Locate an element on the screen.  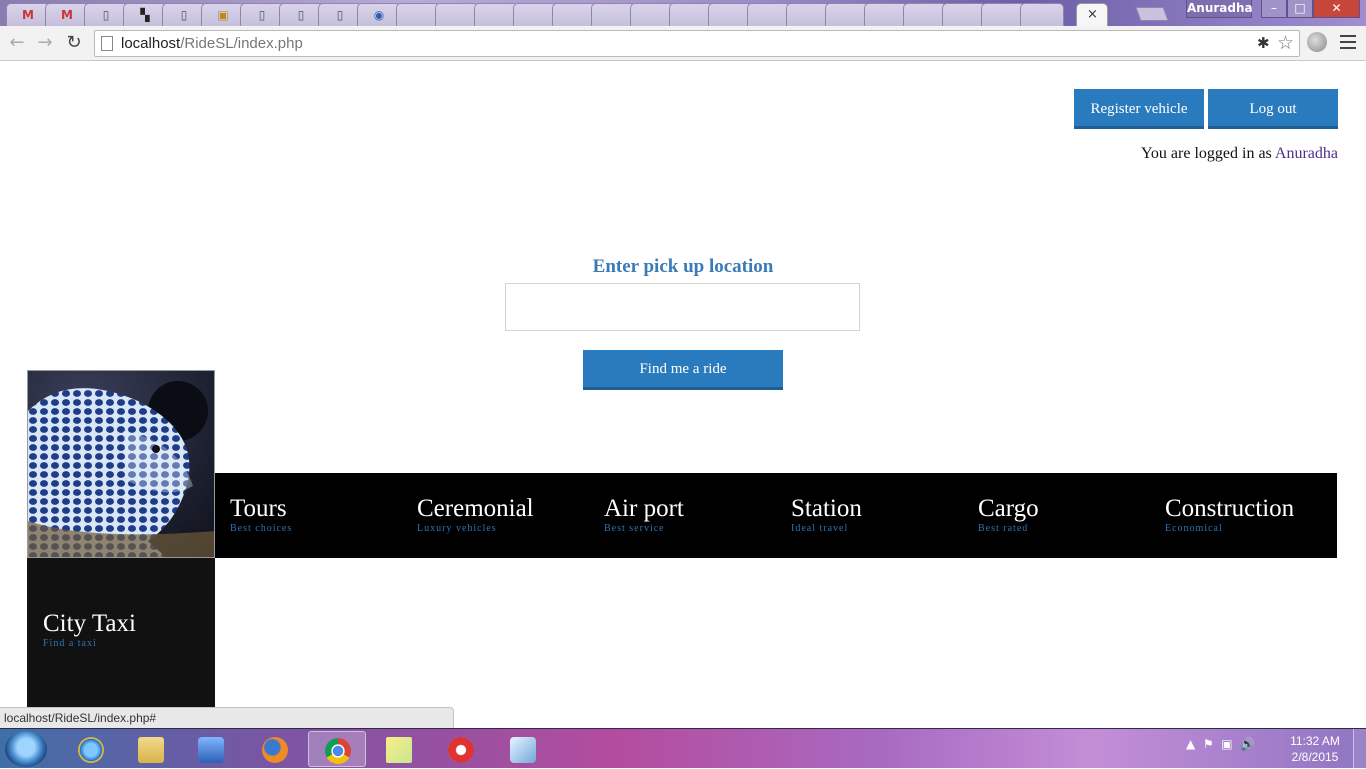
logout-button: Log out is located at coordinates (1273, 109).